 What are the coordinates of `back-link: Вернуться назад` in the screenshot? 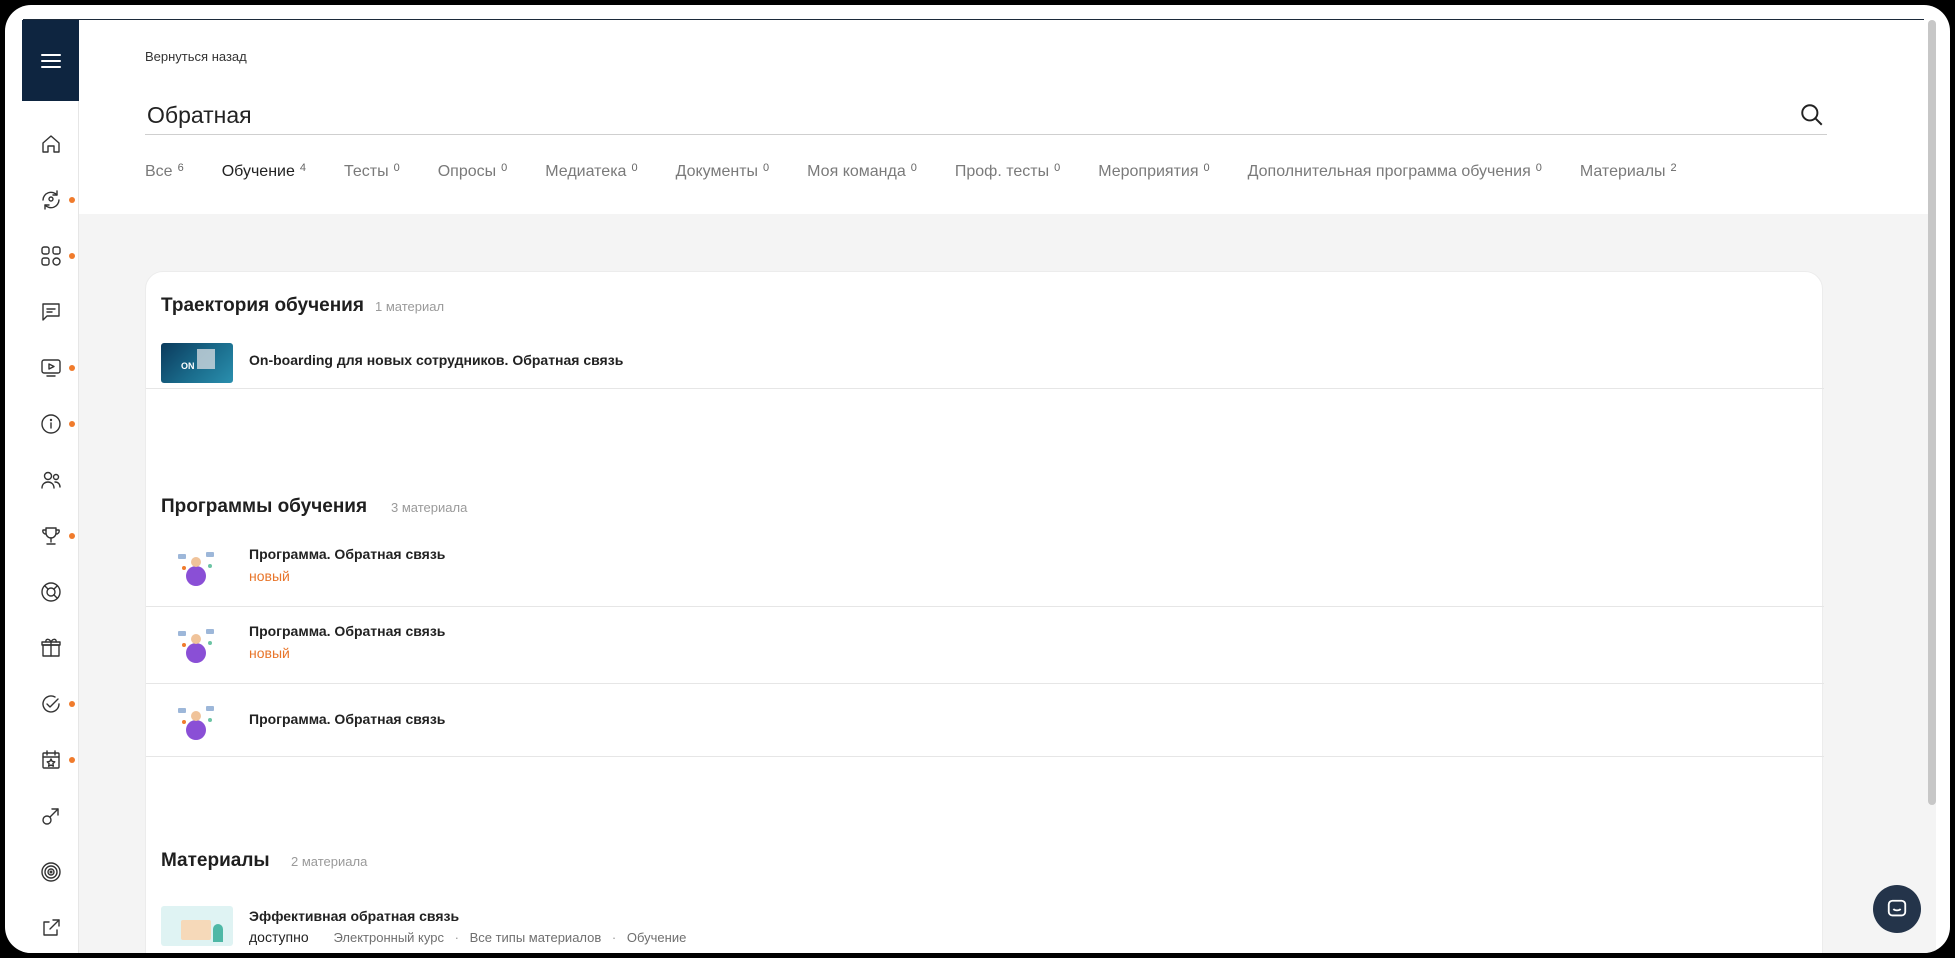 It's located at (196, 56).